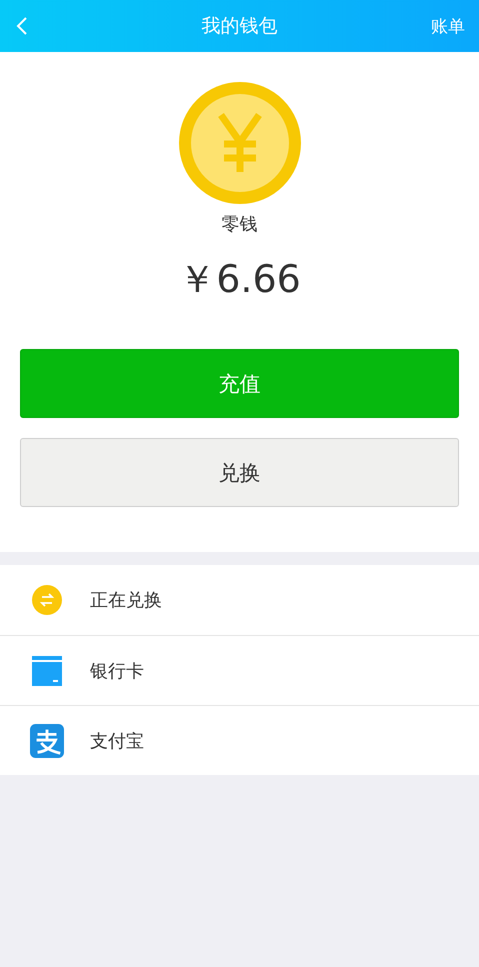 This screenshot has height=967, width=479. What do you see at coordinates (240, 26) in the screenshot?
I see `page-title: 我的钱包` at bounding box center [240, 26].